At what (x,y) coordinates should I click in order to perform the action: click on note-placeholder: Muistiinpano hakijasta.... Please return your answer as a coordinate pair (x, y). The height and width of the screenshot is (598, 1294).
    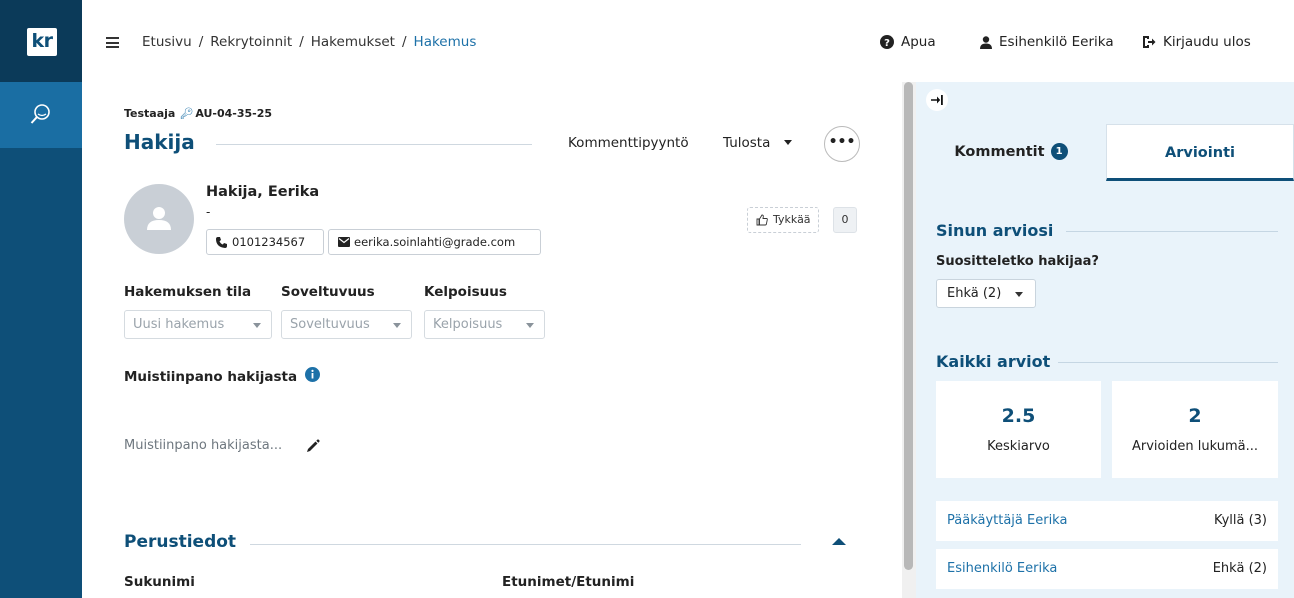
    Looking at the image, I should click on (203, 445).